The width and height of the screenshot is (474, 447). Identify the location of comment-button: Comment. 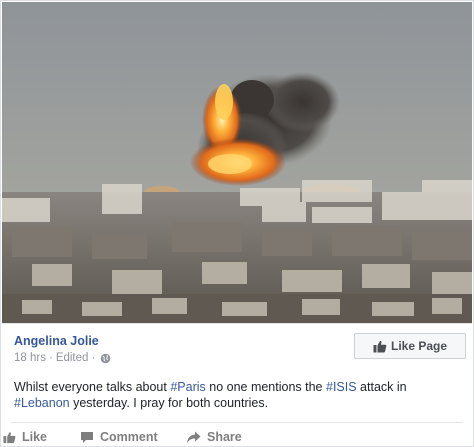
(119, 437).